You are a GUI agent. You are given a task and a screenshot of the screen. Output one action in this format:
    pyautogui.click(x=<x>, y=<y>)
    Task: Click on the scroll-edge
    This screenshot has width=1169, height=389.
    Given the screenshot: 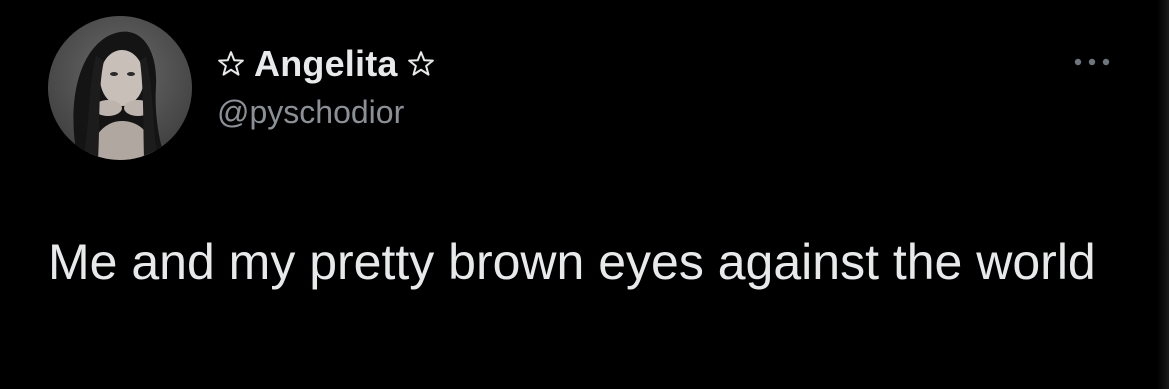 What is the action you would take?
    pyautogui.click(x=1163, y=194)
    